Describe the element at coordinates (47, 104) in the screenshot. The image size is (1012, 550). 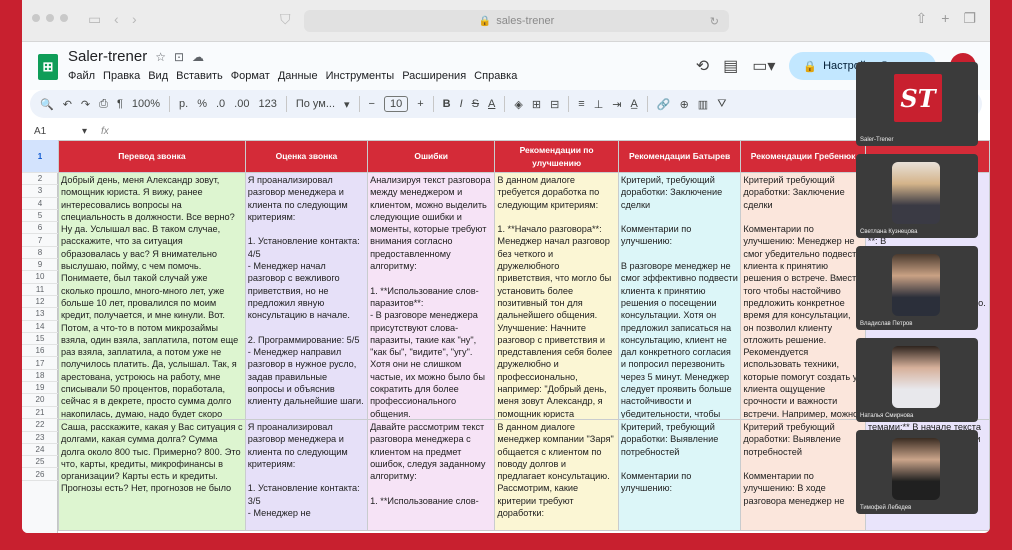
I see `search-menus-icon: 🔍` at that location.